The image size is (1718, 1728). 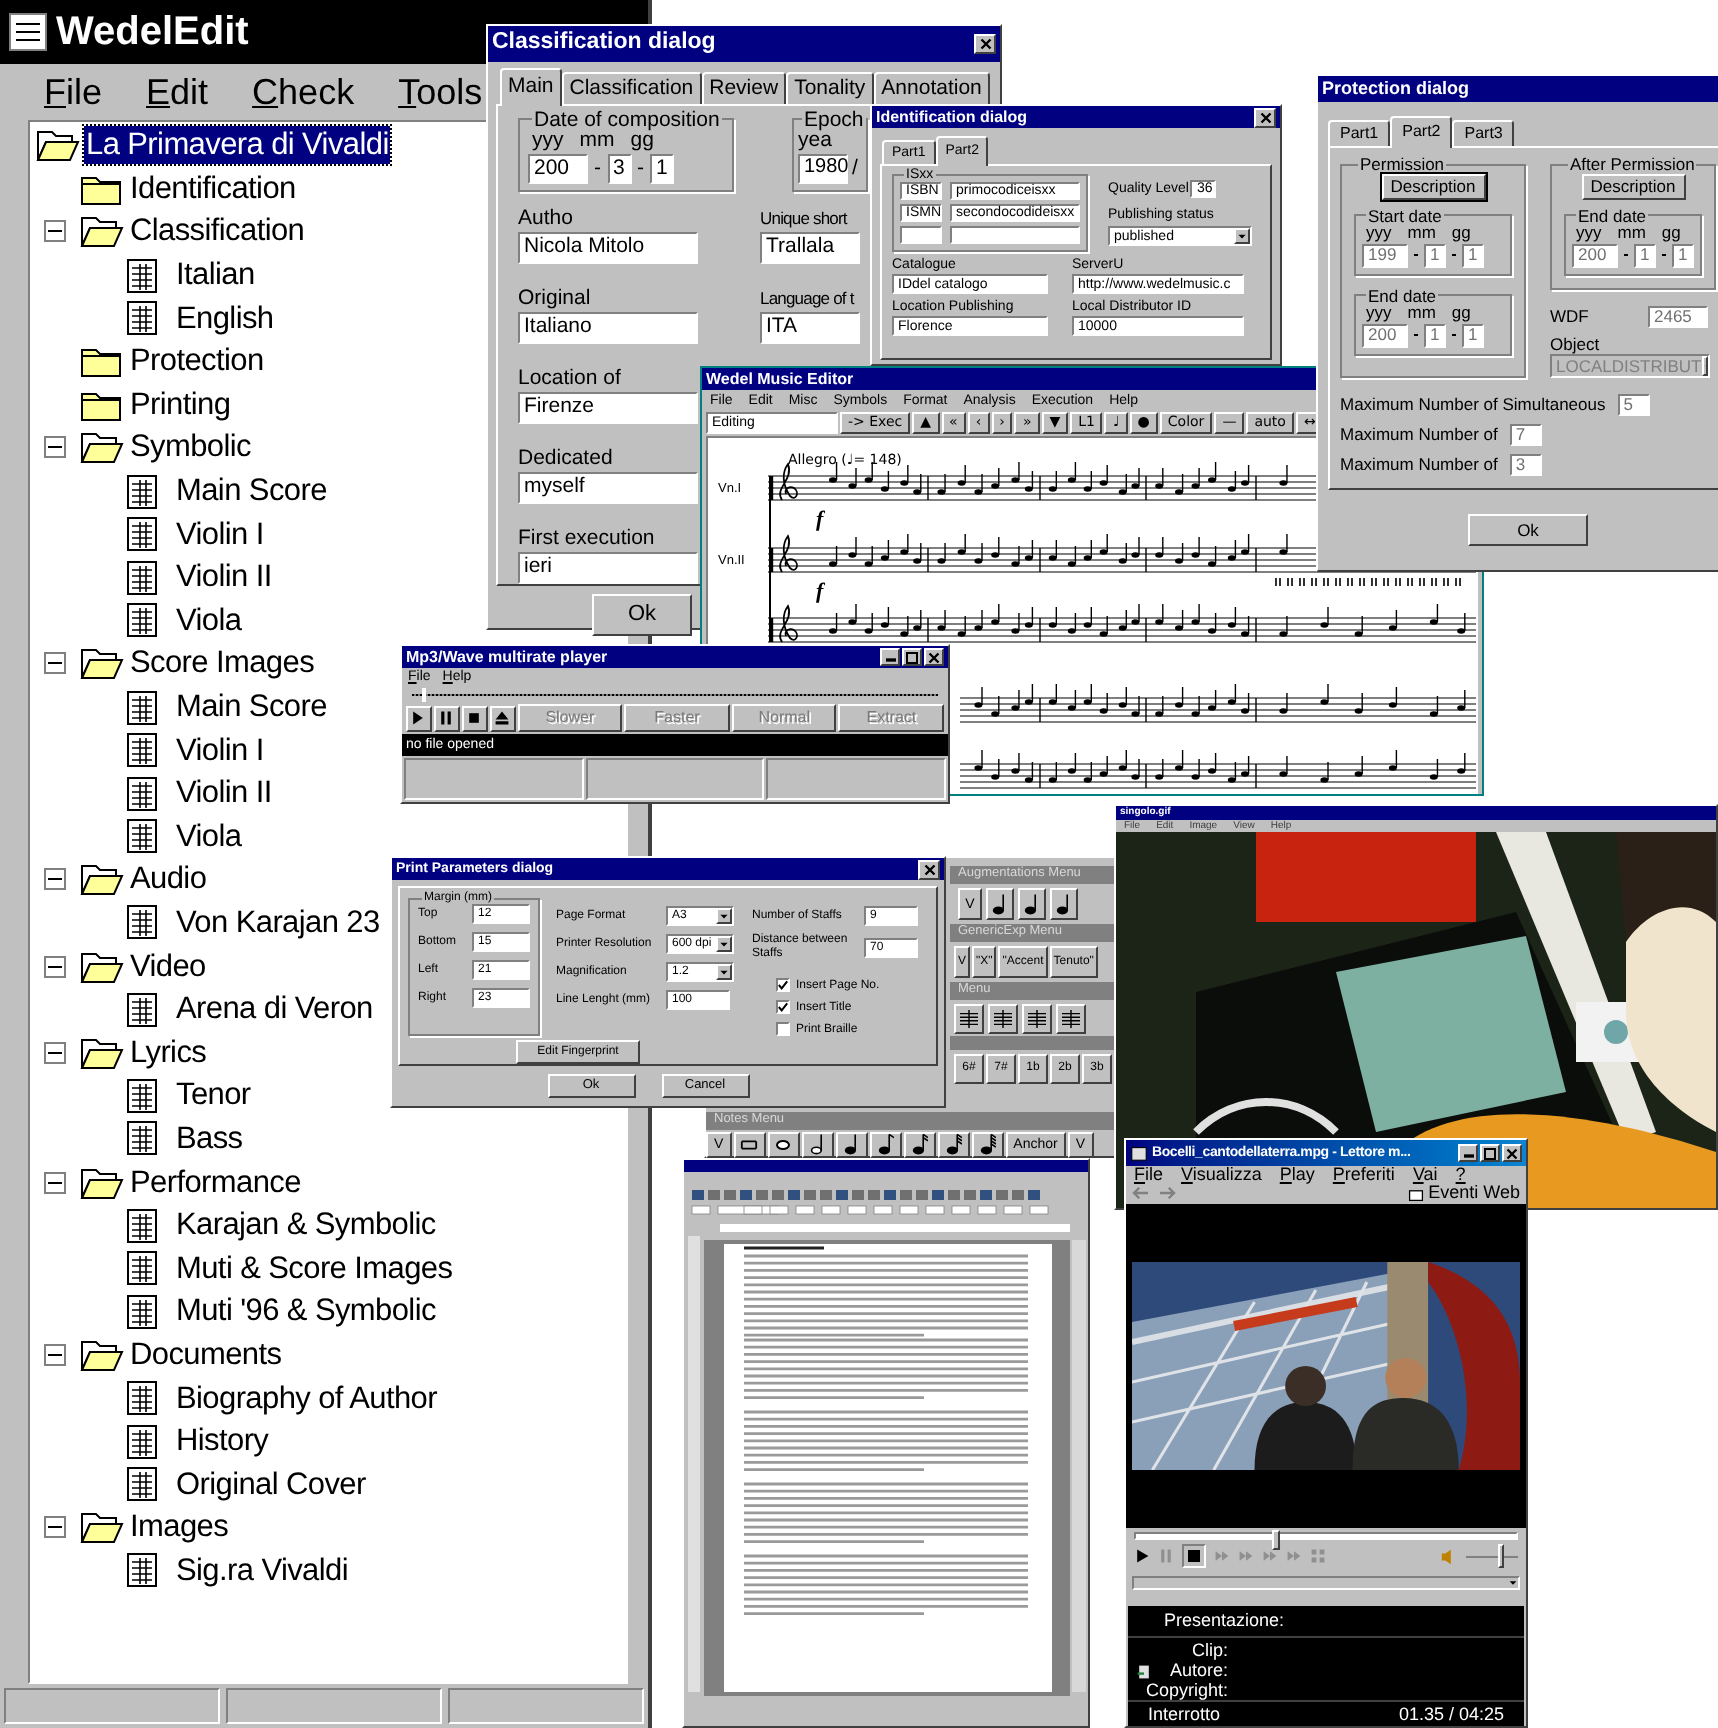 What do you see at coordinates (1363, 1175) in the screenshot?
I see `menu-item: Preferiti` at bounding box center [1363, 1175].